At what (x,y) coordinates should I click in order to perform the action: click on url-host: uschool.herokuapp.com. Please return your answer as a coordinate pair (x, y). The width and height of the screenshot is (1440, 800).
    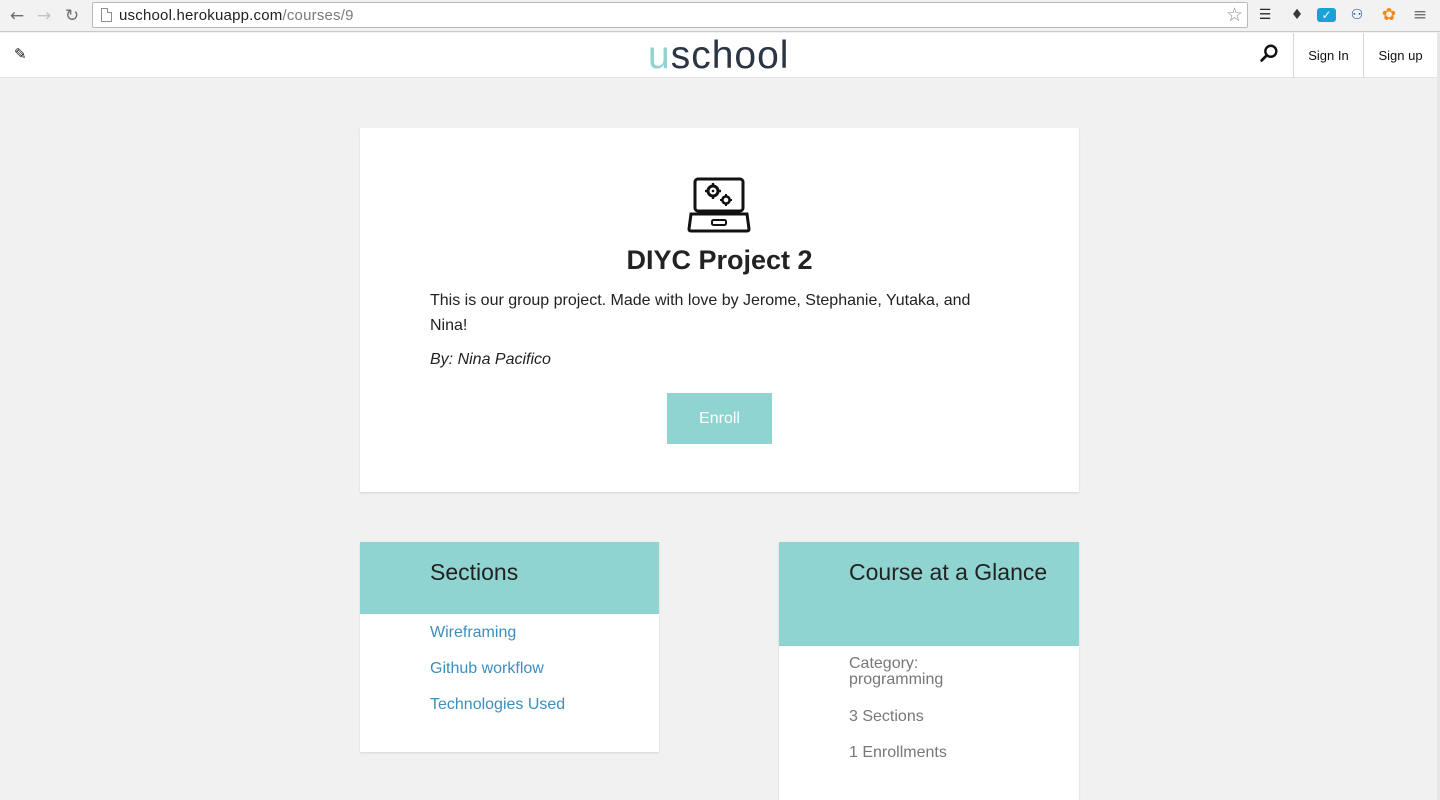
    Looking at the image, I should click on (201, 15).